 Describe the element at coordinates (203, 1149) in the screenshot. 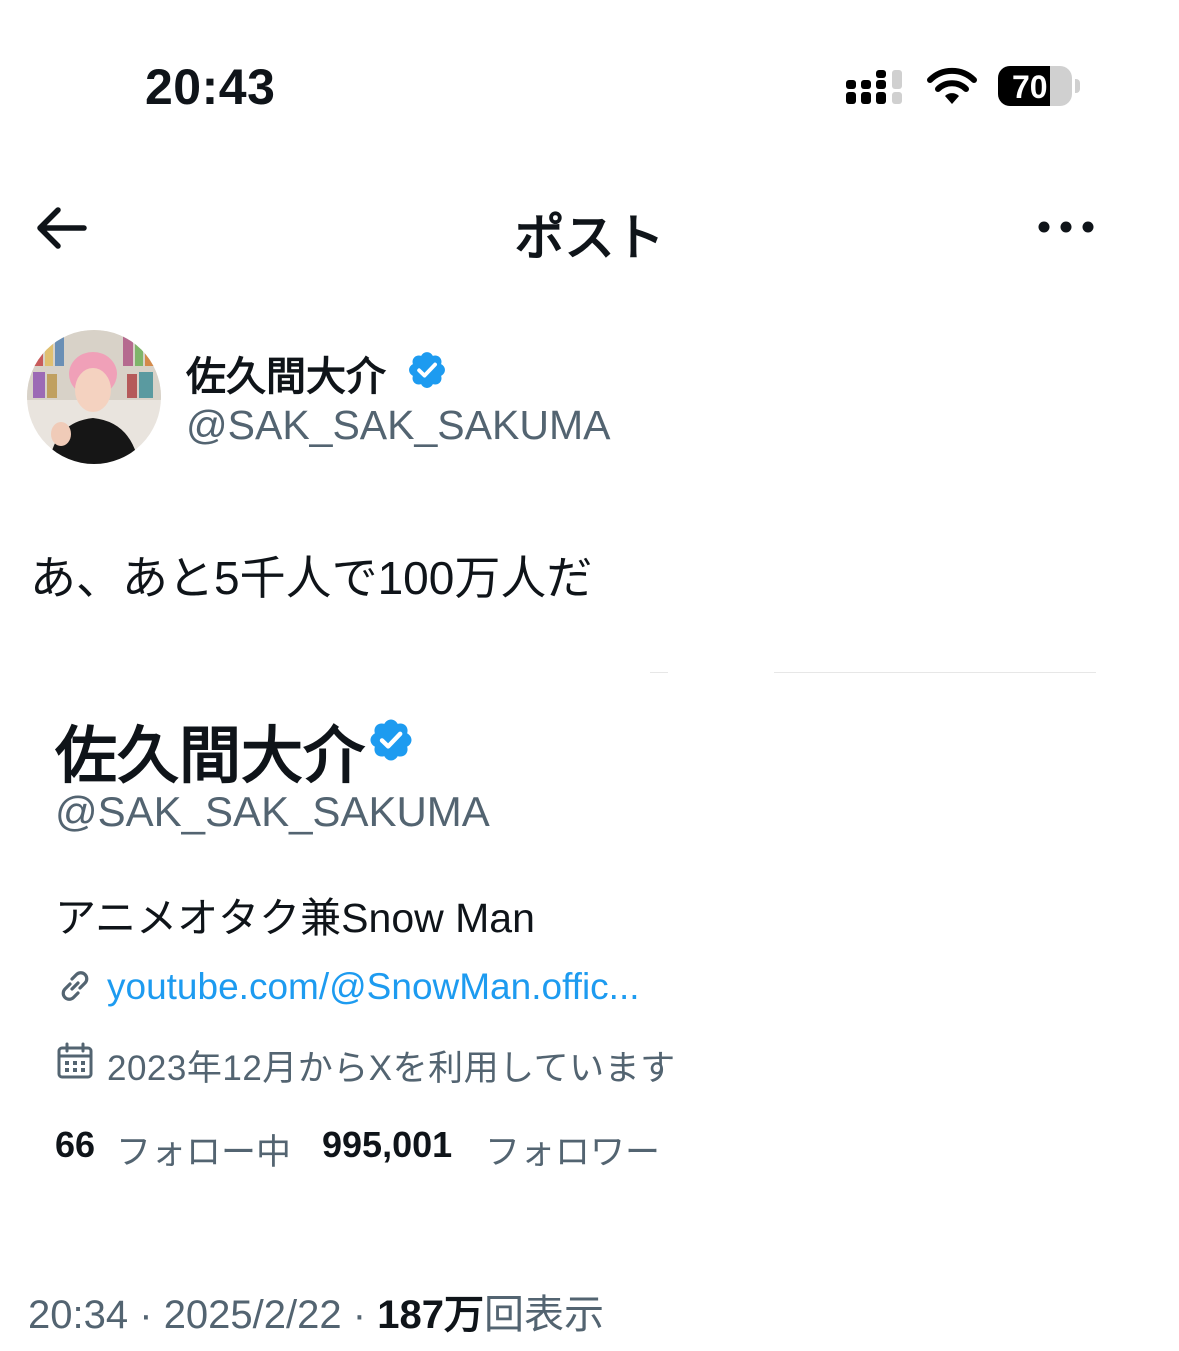

I see `following-label: フォロー中` at that location.